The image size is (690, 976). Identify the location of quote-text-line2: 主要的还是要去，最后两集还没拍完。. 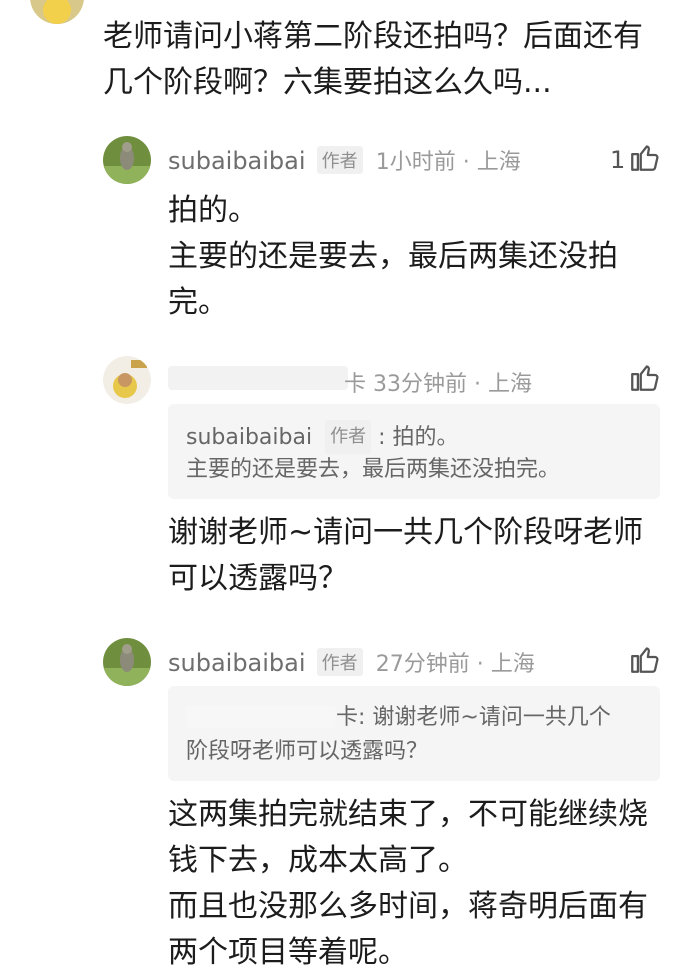
(373, 469).